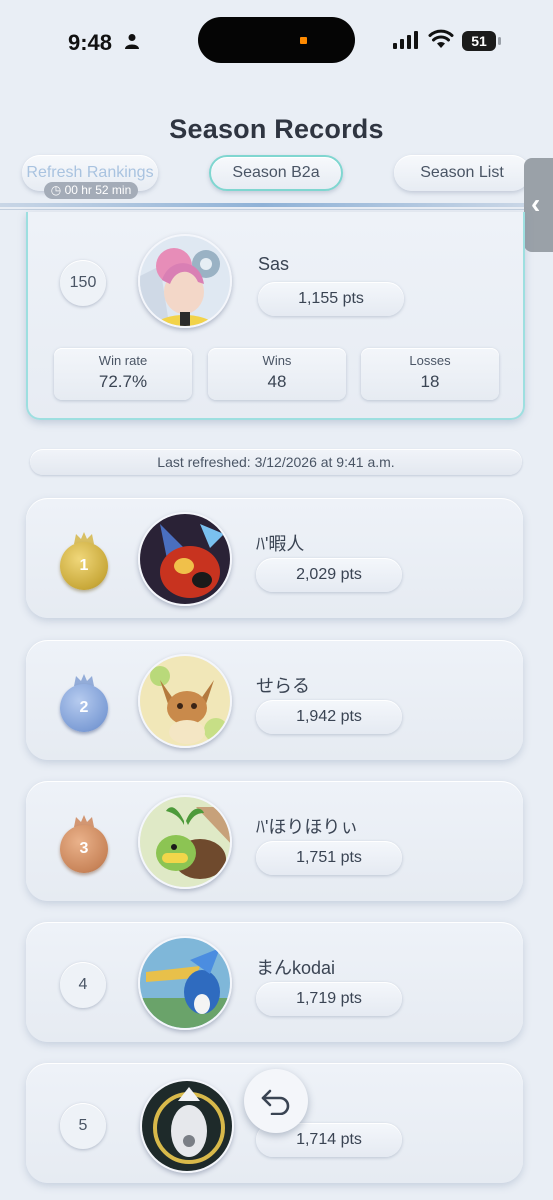  I want to click on ranking-row: 4 まんkodai 1,719 pts, so click(274, 982).